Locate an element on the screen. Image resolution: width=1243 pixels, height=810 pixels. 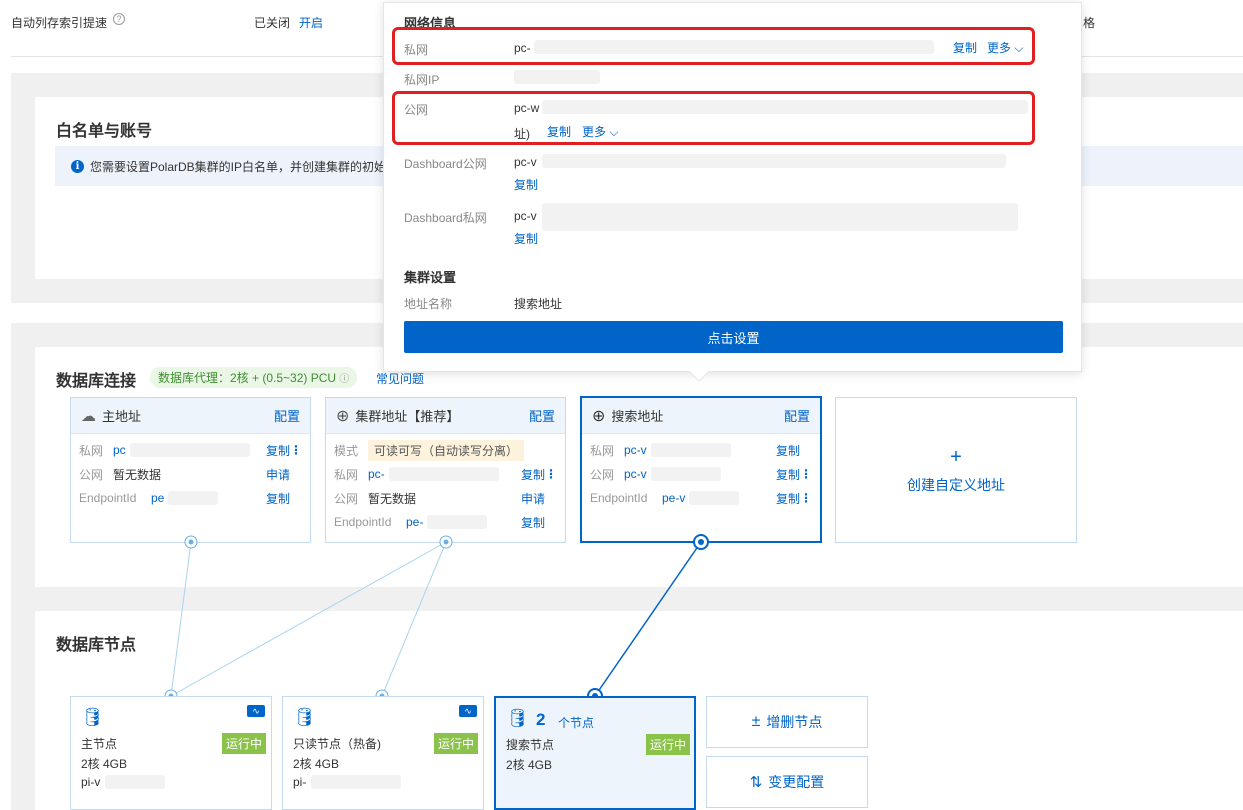
click-to-set-button: 点击设置 is located at coordinates (733, 337).